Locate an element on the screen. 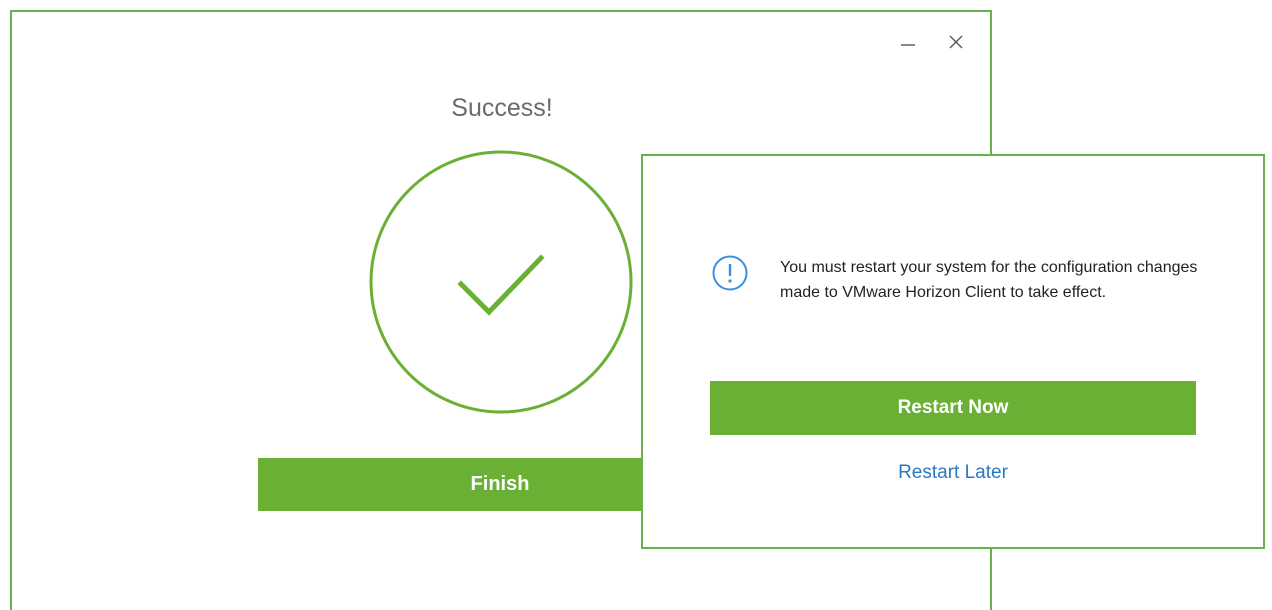 Image resolution: width=1272 pixels, height=610 pixels. close-button is located at coordinates (956, 42).